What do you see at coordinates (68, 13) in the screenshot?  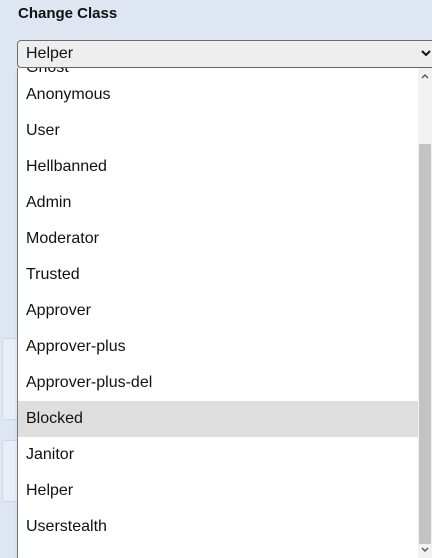 I see `panel-title: Change Class` at bounding box center [68, 13].